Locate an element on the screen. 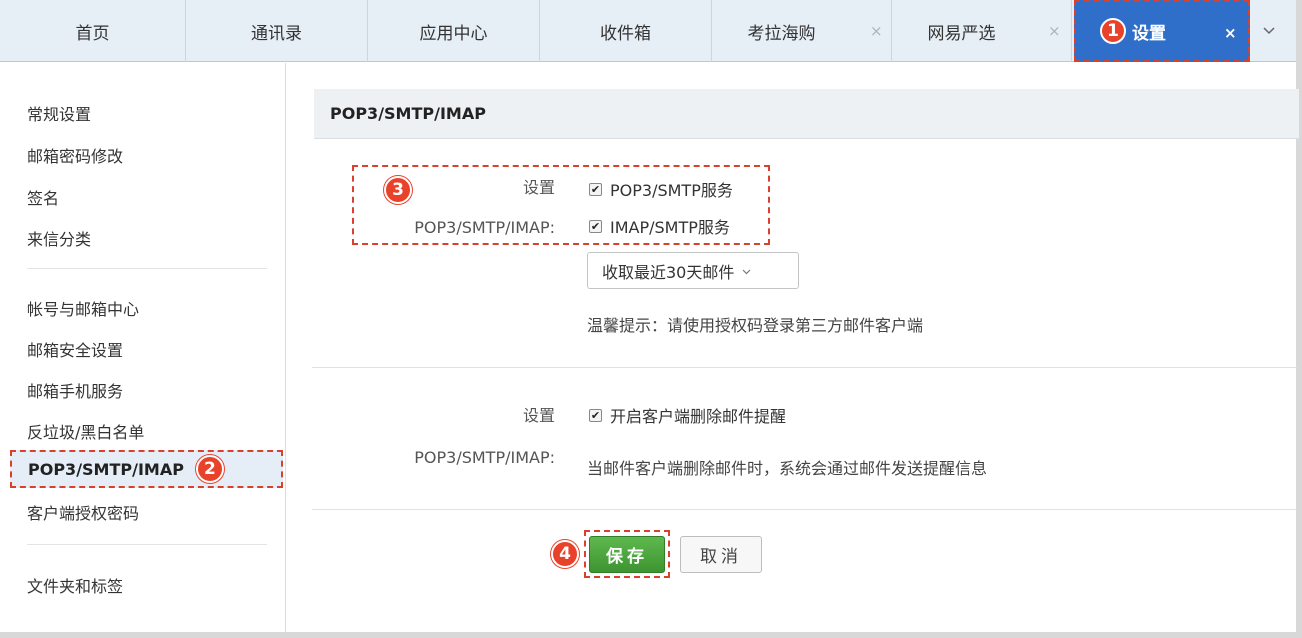  tab-label: 收件箱 is located at coordinates (625, 33).